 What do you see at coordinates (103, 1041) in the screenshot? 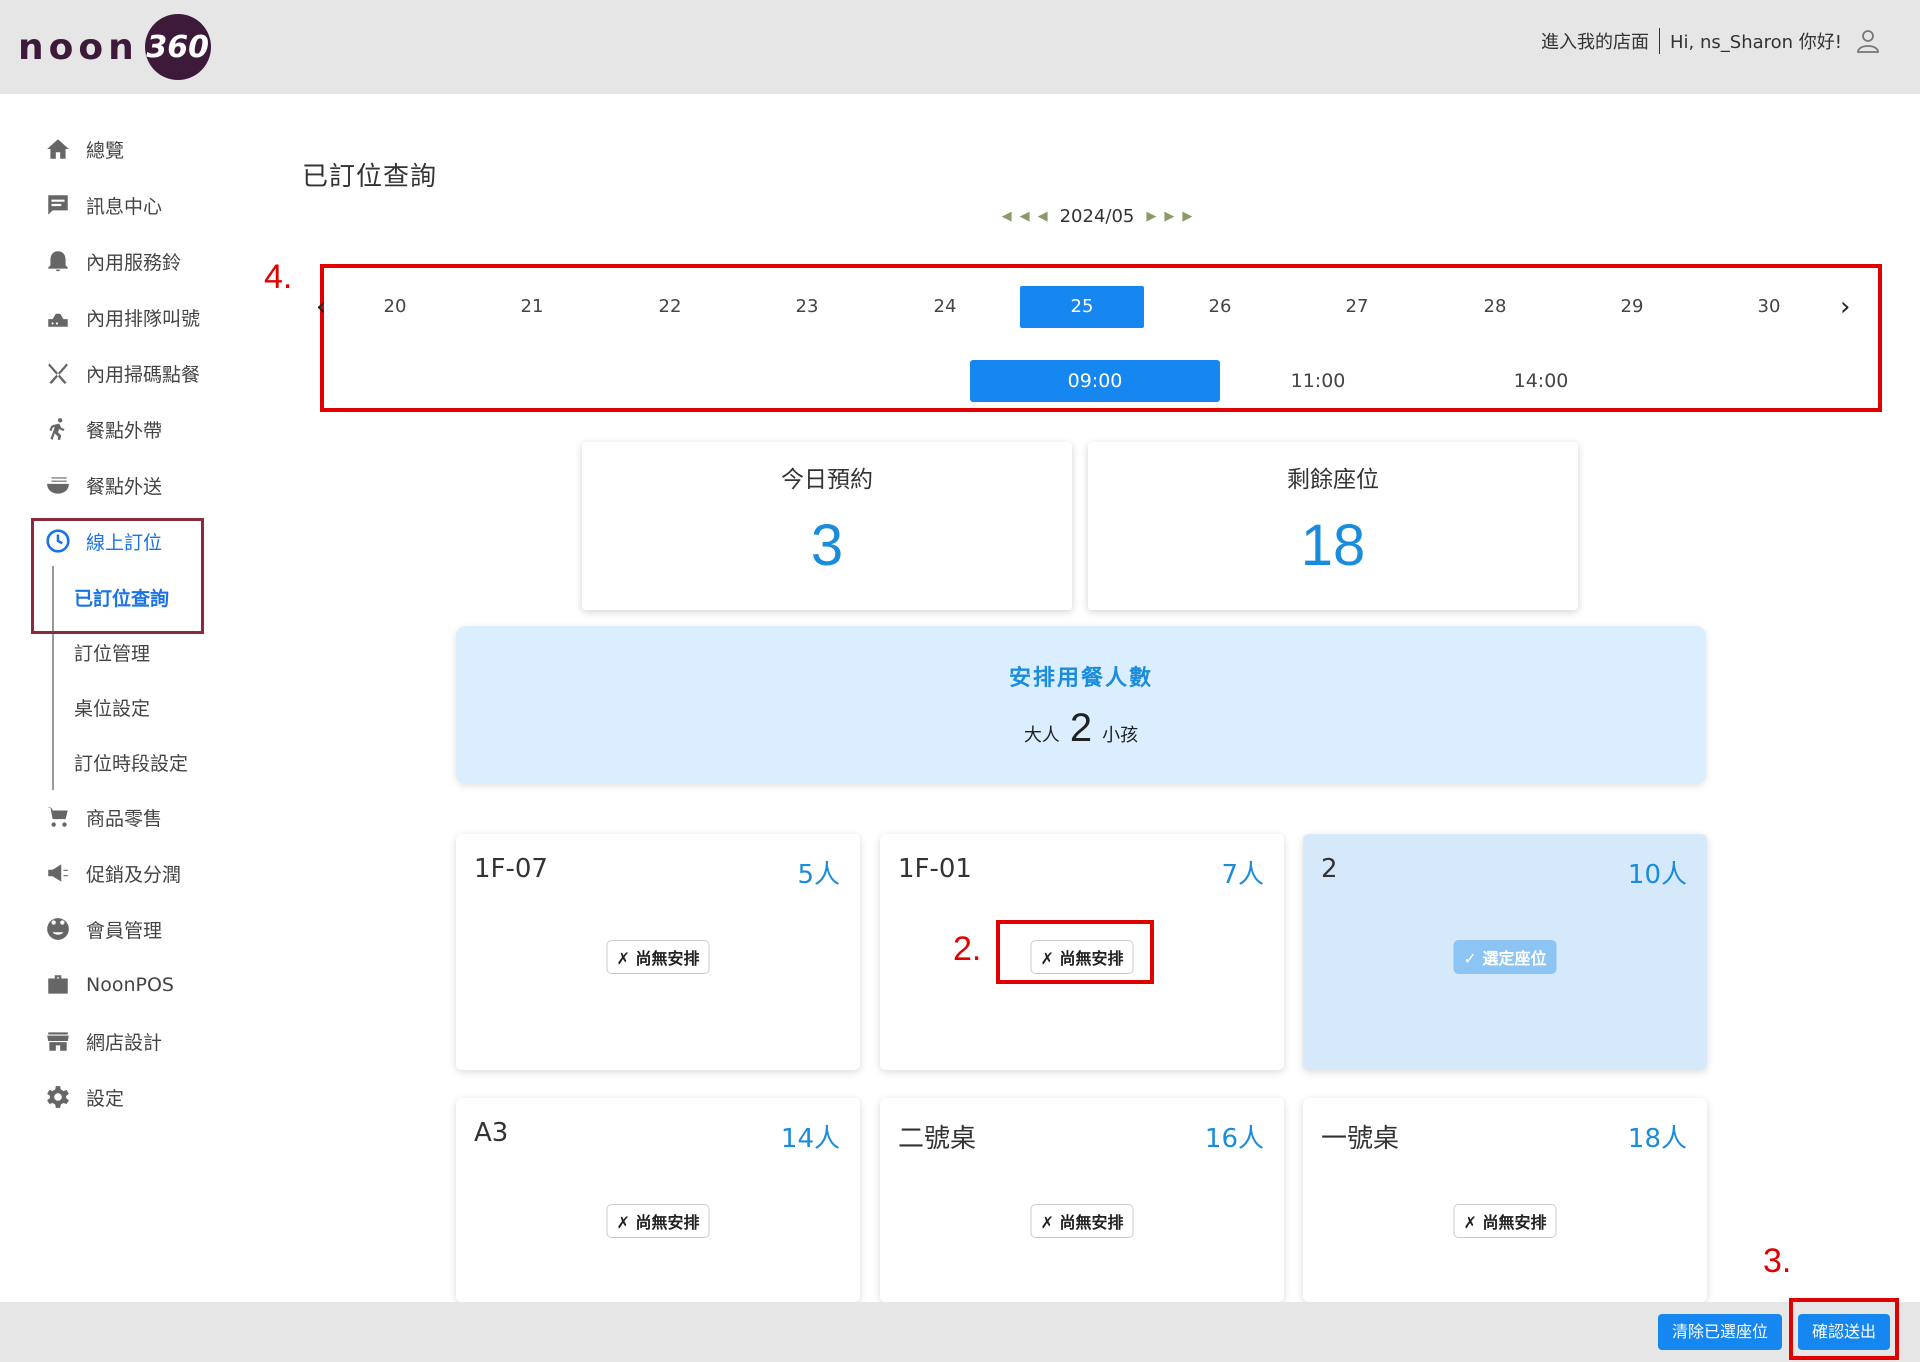
I see `sidebar-item-store-design: 網店設計` at bounding box center [103, 1041].